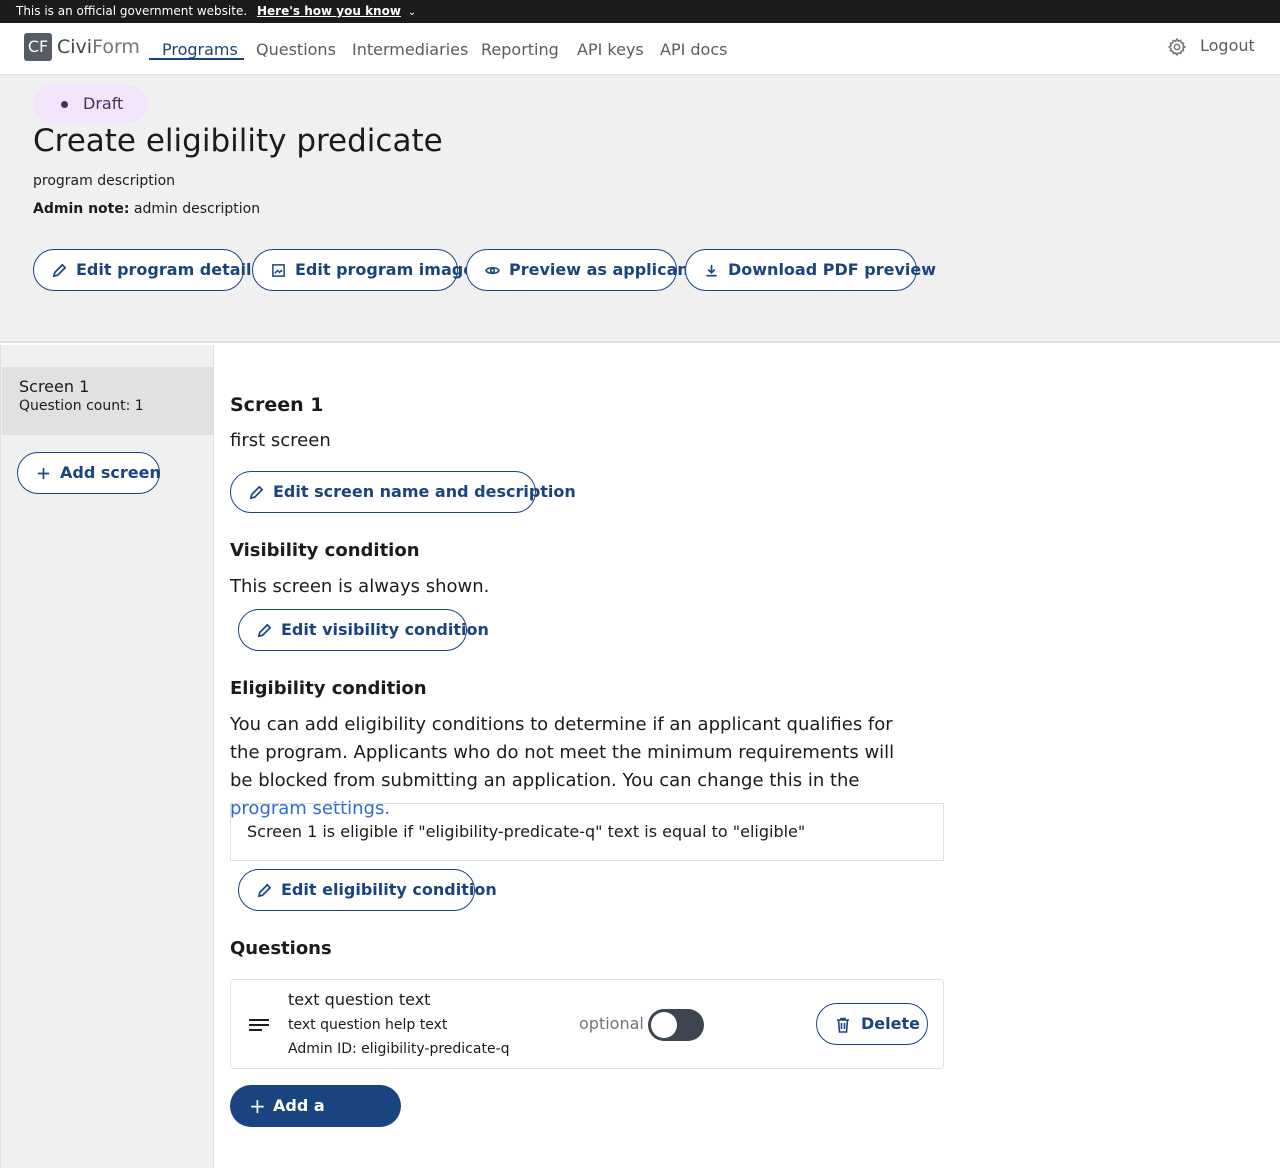  I want to click on logo-mark: CF, so click(38, 47).